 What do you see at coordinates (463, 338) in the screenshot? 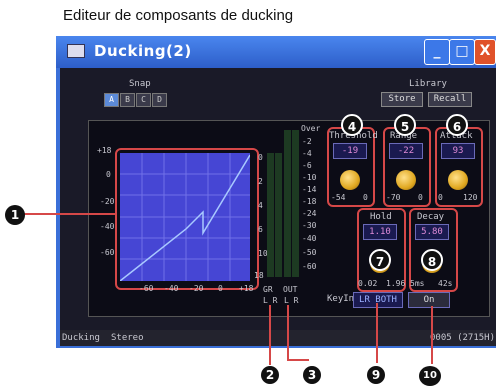
I see `status-id: 0005 (2715H)` at bounding box center [463, 338].